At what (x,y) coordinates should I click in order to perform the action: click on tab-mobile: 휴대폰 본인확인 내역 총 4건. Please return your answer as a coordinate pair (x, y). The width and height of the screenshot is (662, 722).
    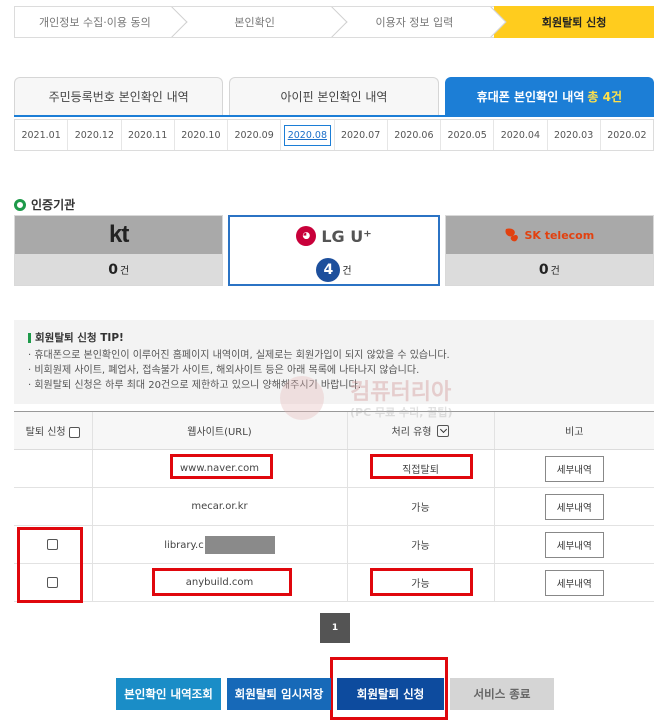
    Looking at the image, I should click on (549, 96).